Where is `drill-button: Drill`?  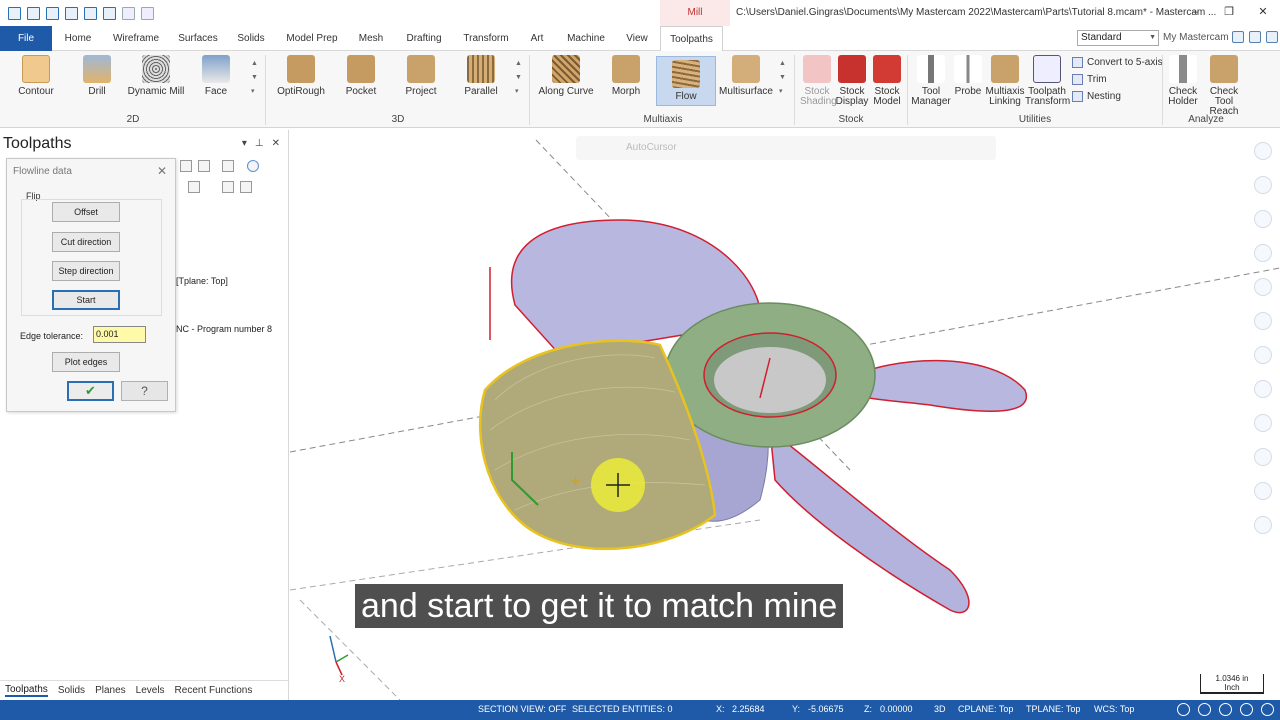
drill-button: Drill is located at coordinates (97, 76).